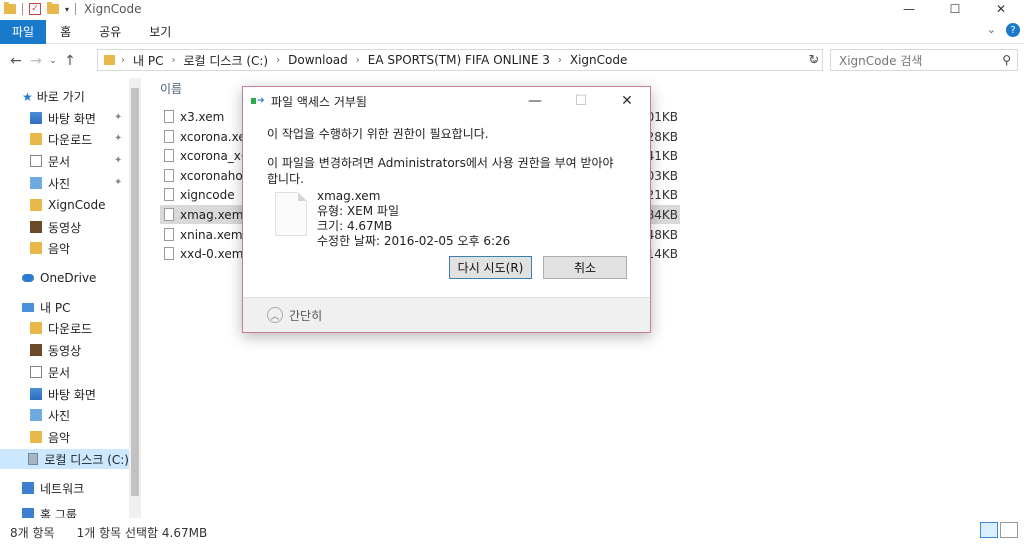  Describe the element at coordinates (50, 415) in the screenshot. I see `sidebar-item-pc-pictures: 사진` at that location.